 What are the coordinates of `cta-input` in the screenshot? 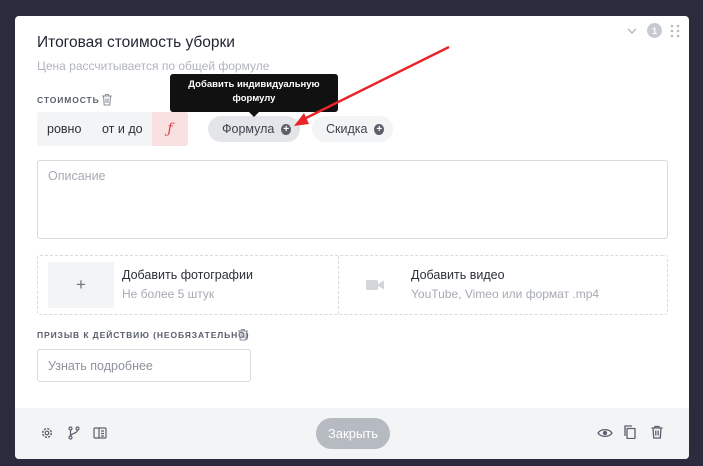 It's located at (144, 365).